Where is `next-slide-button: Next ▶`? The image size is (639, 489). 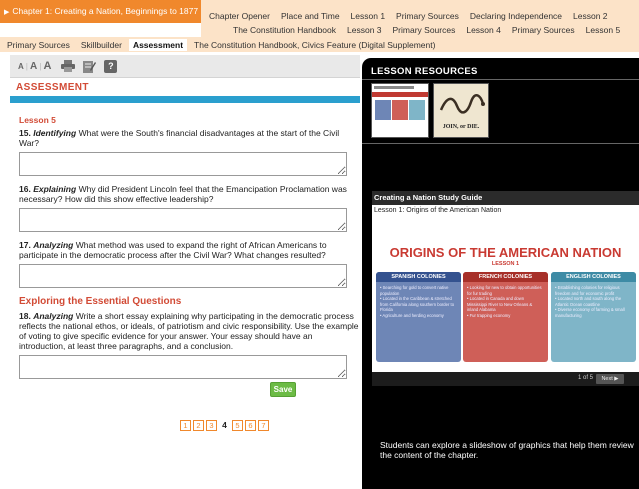
next-slide-button: Next ▶ is located at coordinates (610, 379).